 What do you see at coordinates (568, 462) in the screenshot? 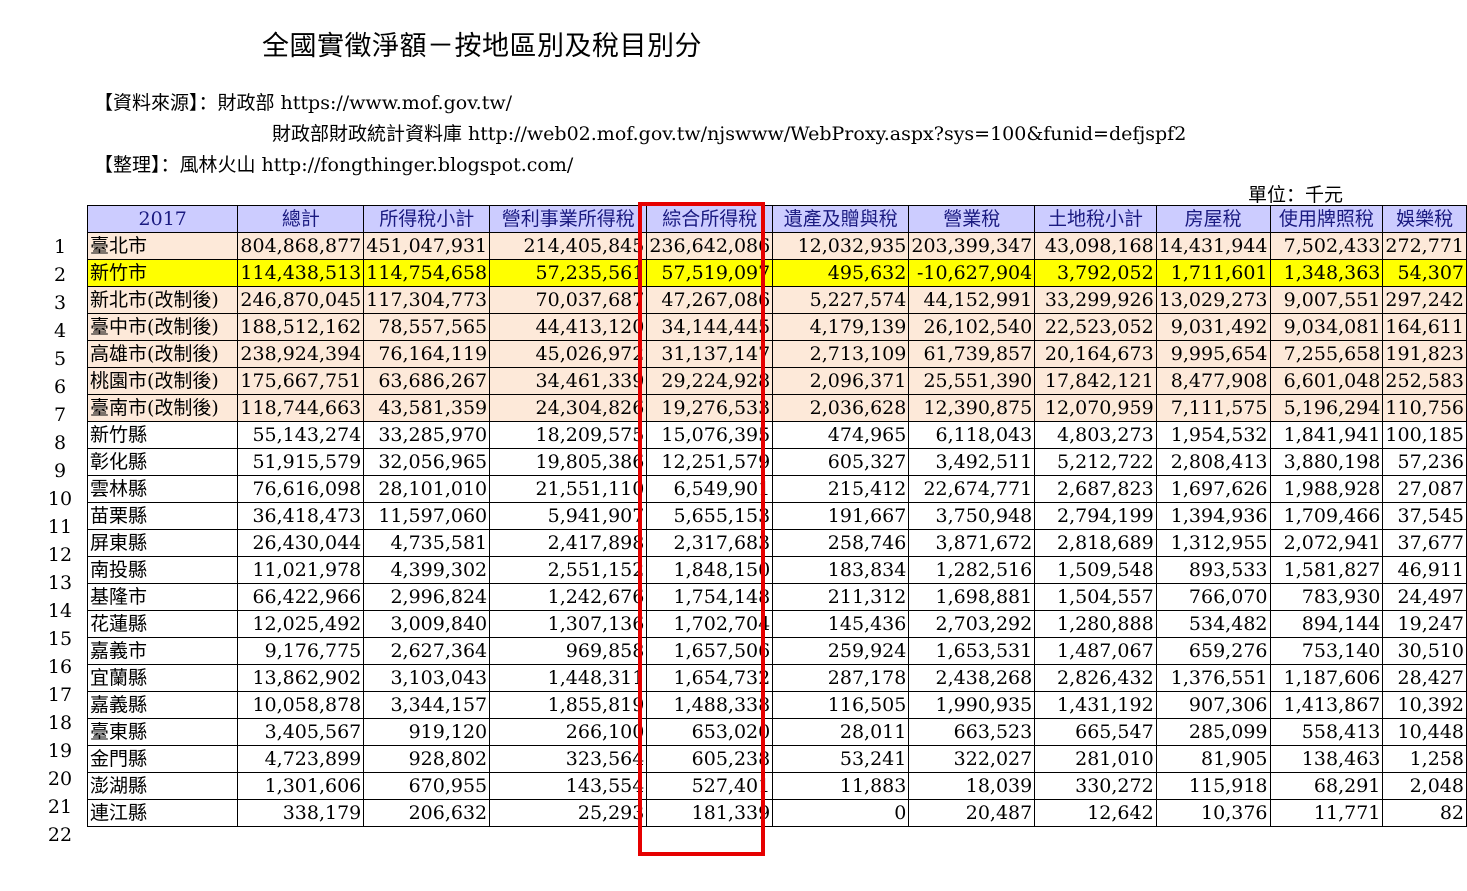
I see `value-cell: 19,805,386` at bounding box center [568, 462].